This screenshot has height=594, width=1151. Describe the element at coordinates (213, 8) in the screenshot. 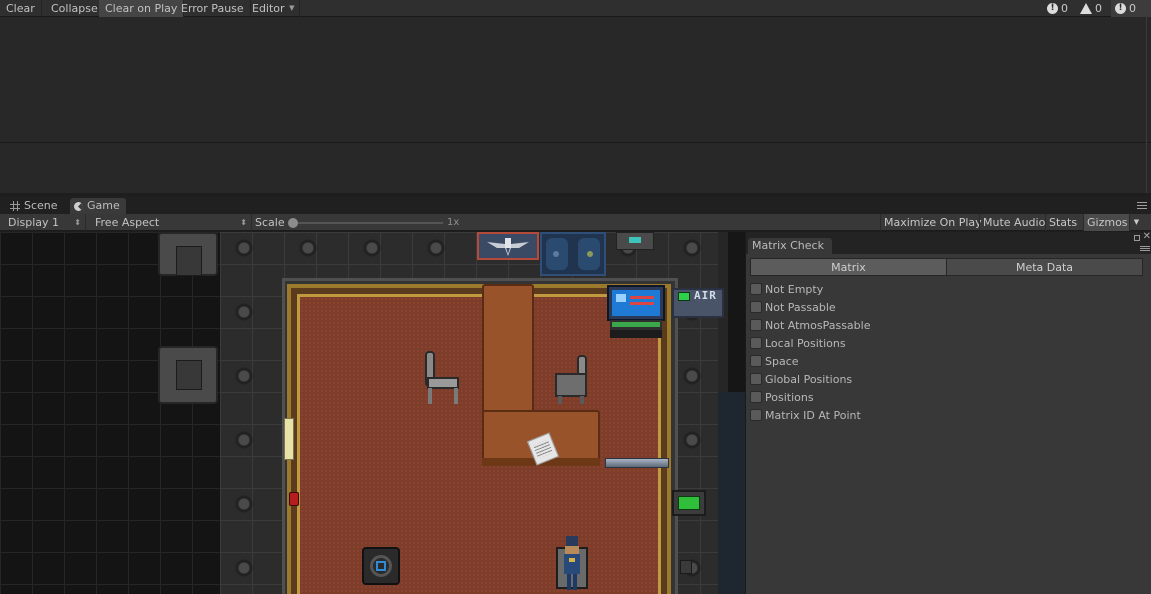

I see `error-pause-button: Error Pause` at that location.